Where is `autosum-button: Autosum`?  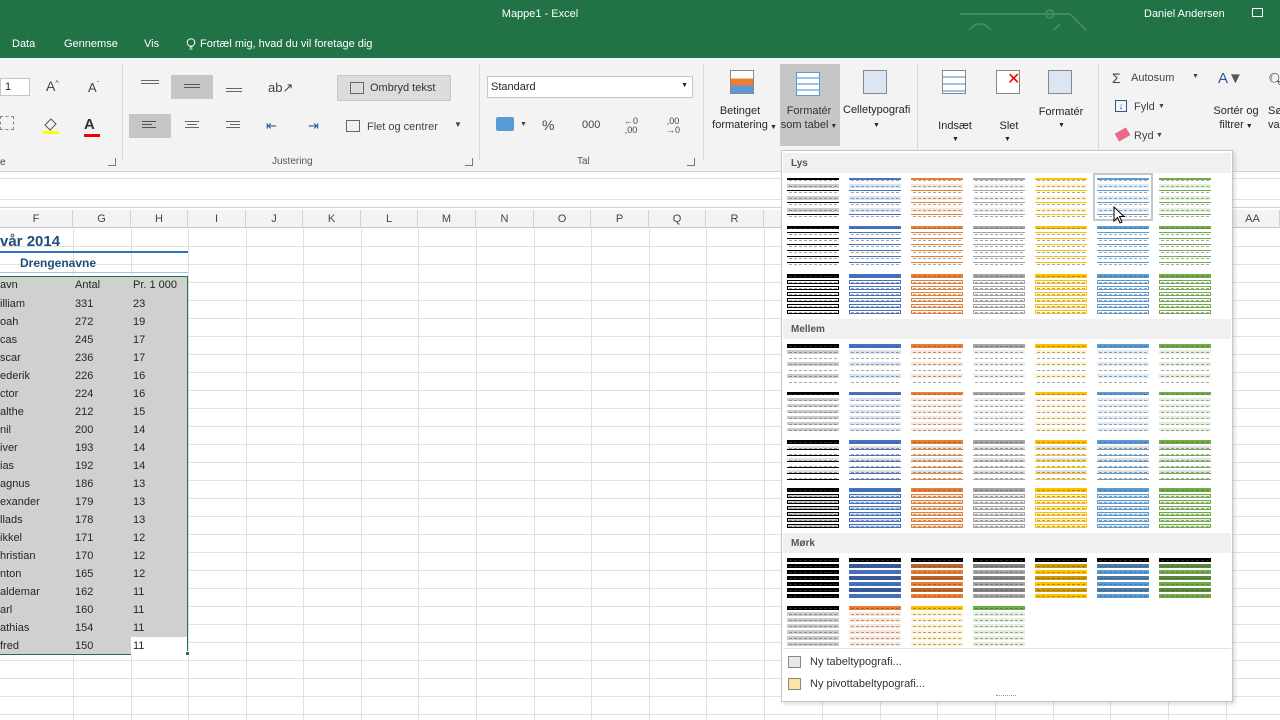 autosum-button: Autosum is located at coordinates (1152, 78).